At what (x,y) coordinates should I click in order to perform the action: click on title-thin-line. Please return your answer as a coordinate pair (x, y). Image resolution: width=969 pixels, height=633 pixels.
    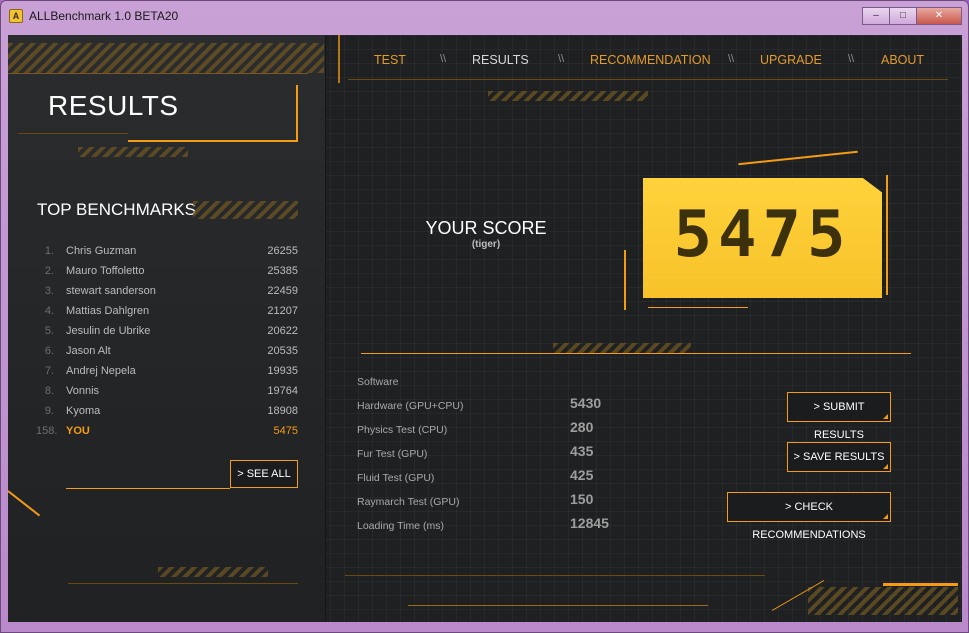
    Looking at the image, I should click on (73, 133).